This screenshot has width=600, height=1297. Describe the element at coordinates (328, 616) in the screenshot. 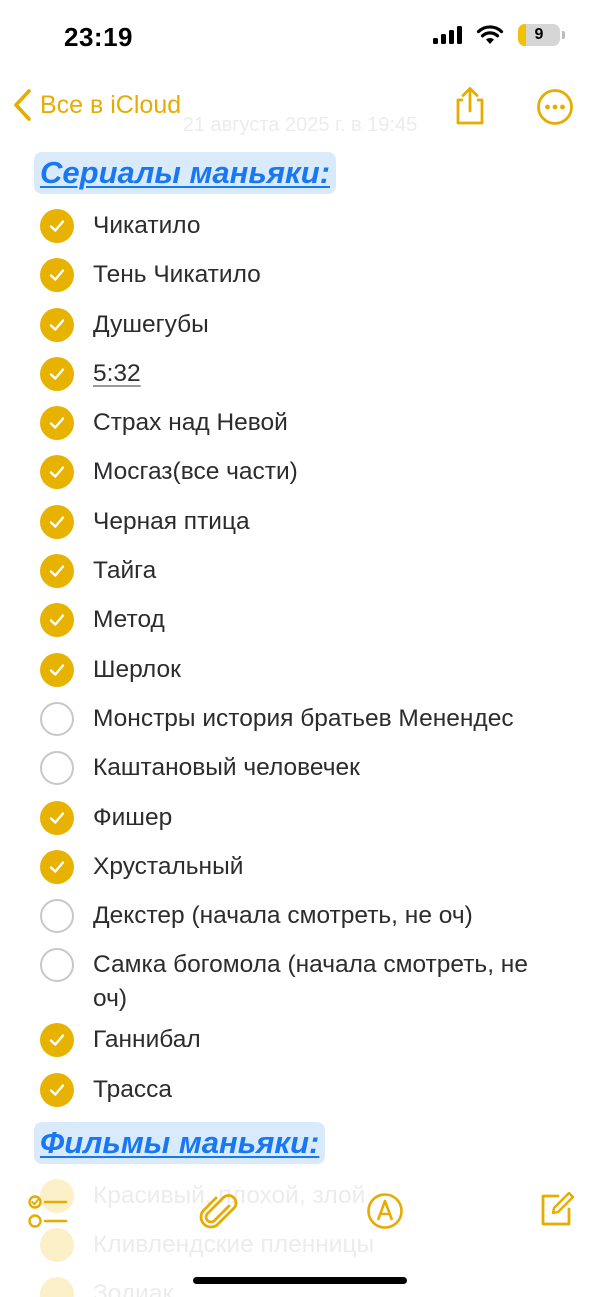

I see `checklist-item-text: Метод` at that location.